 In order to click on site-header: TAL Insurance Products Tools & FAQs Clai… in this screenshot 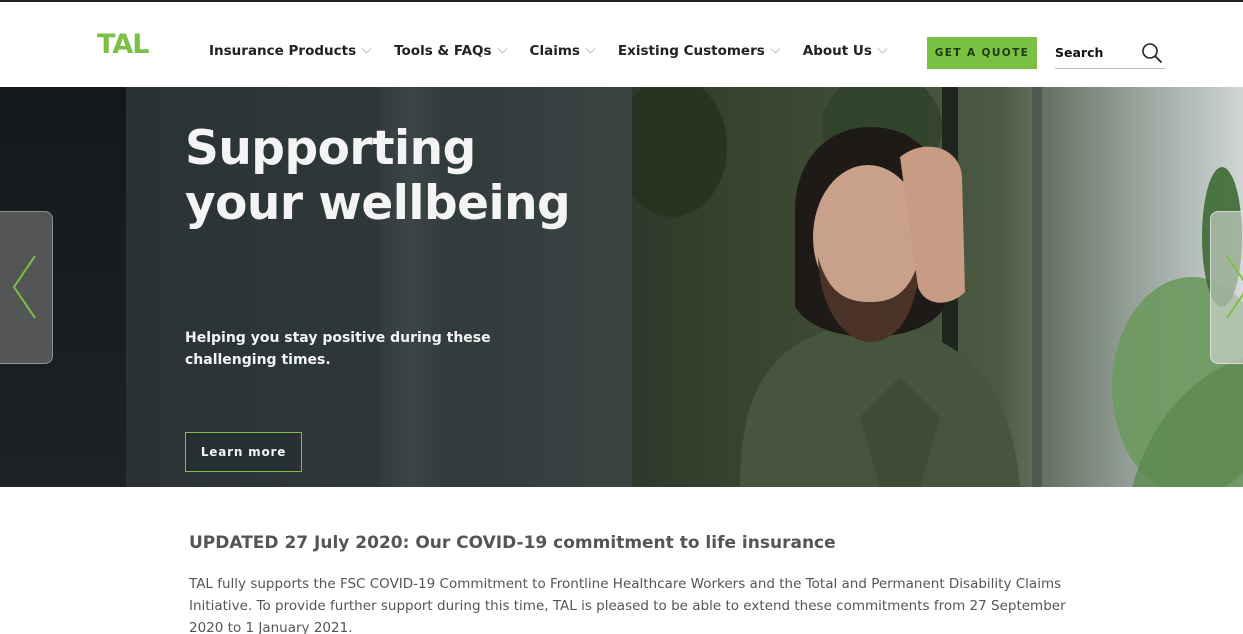, I will do `click(621, 44)`.